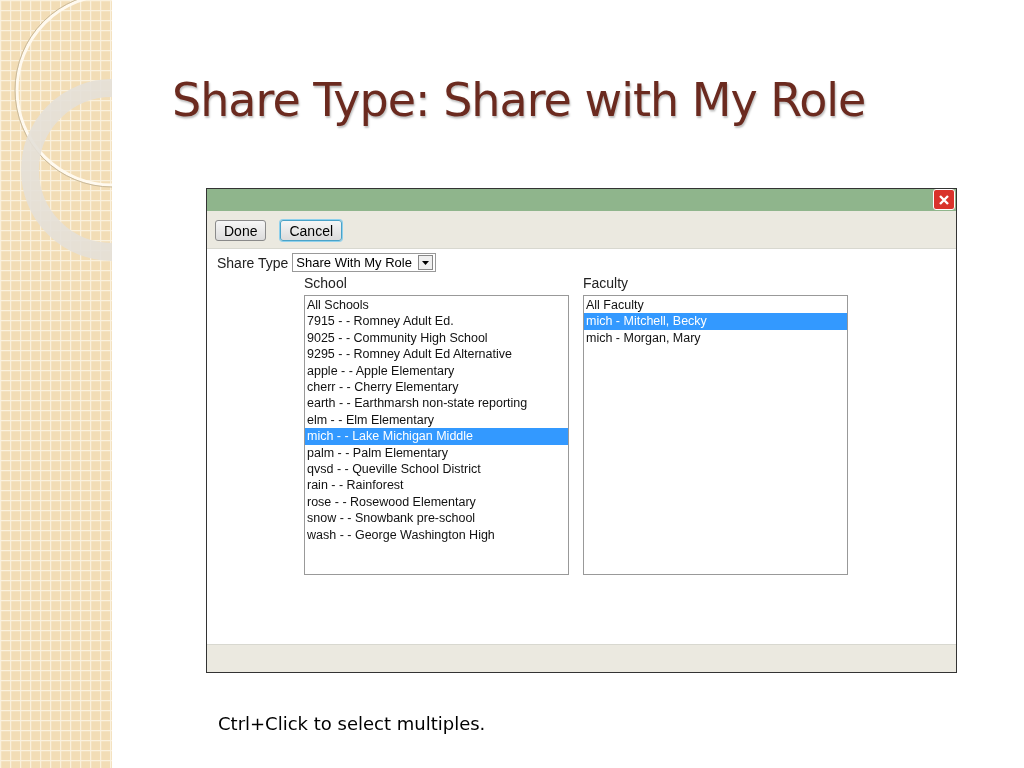 This screenshot has width=1024, height=768. What do you see at coordinates (253, 262) in the screenshot?
I see `share-type-label: Share Type` at bounding box center [253, 262].